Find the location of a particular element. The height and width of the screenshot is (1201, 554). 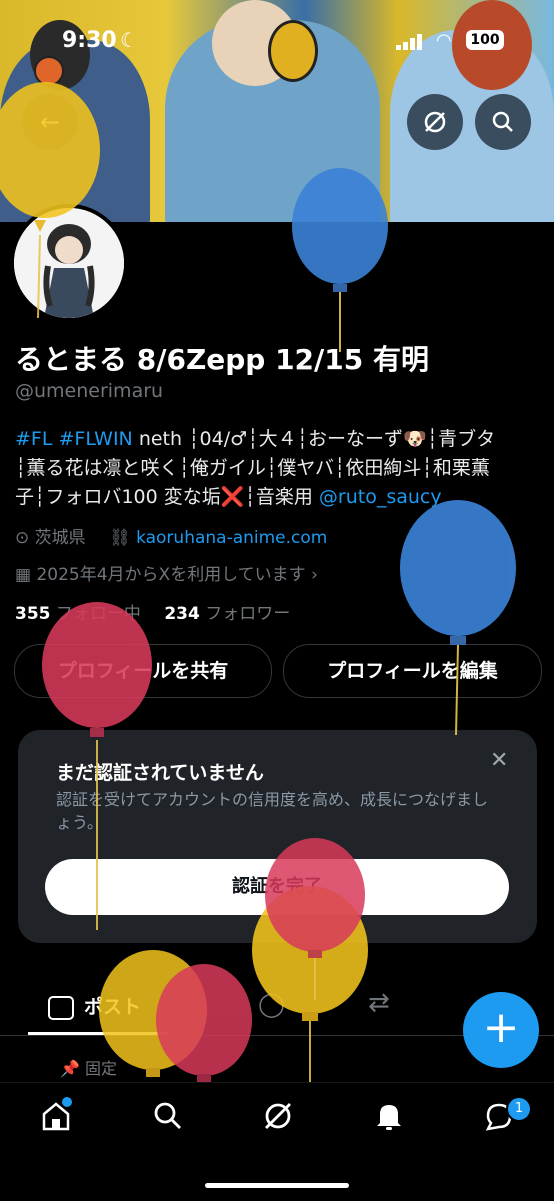

banner-sunglass is located at coordinates (49, 71).